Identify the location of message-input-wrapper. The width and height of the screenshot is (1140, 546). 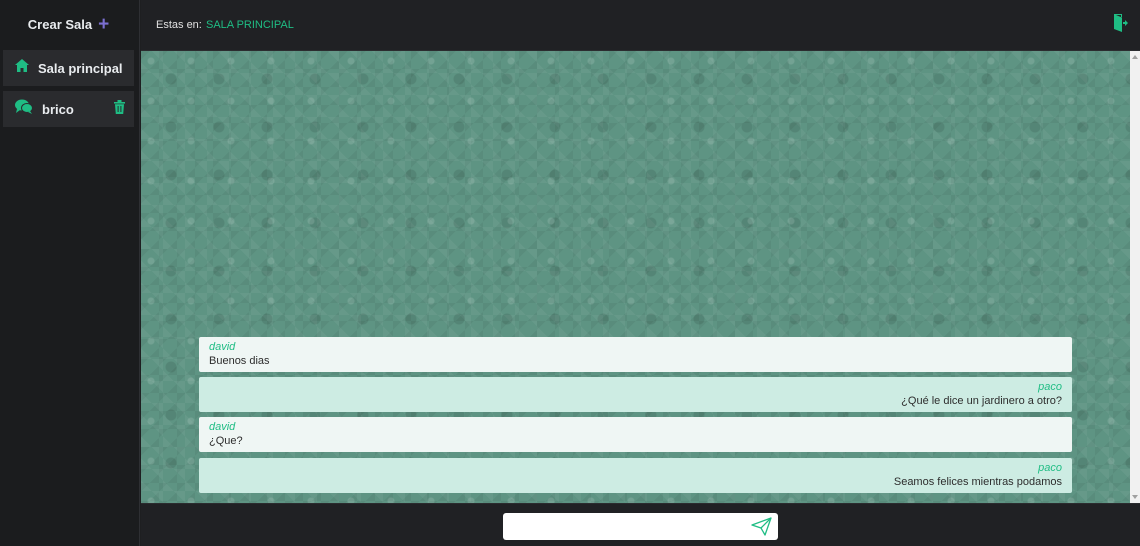
(640, 526).